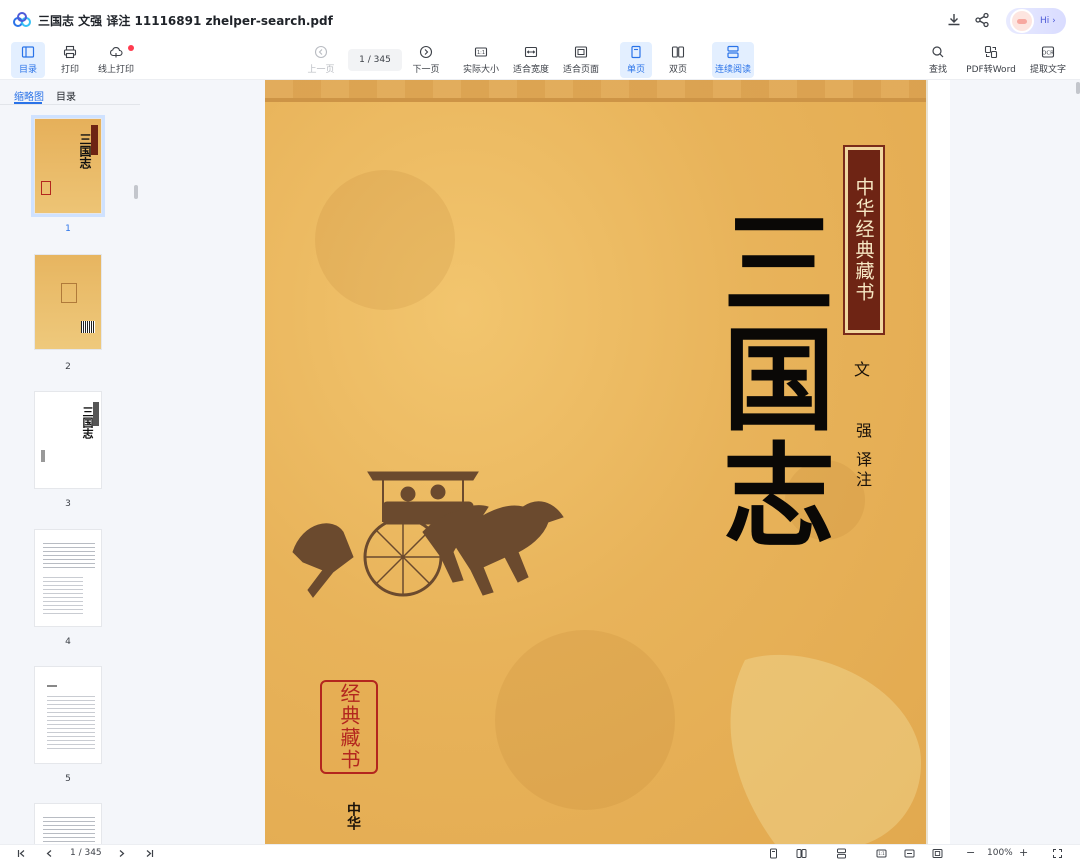 The image size is (1080, 861). I want to click on share-icon, so click(982, 20).